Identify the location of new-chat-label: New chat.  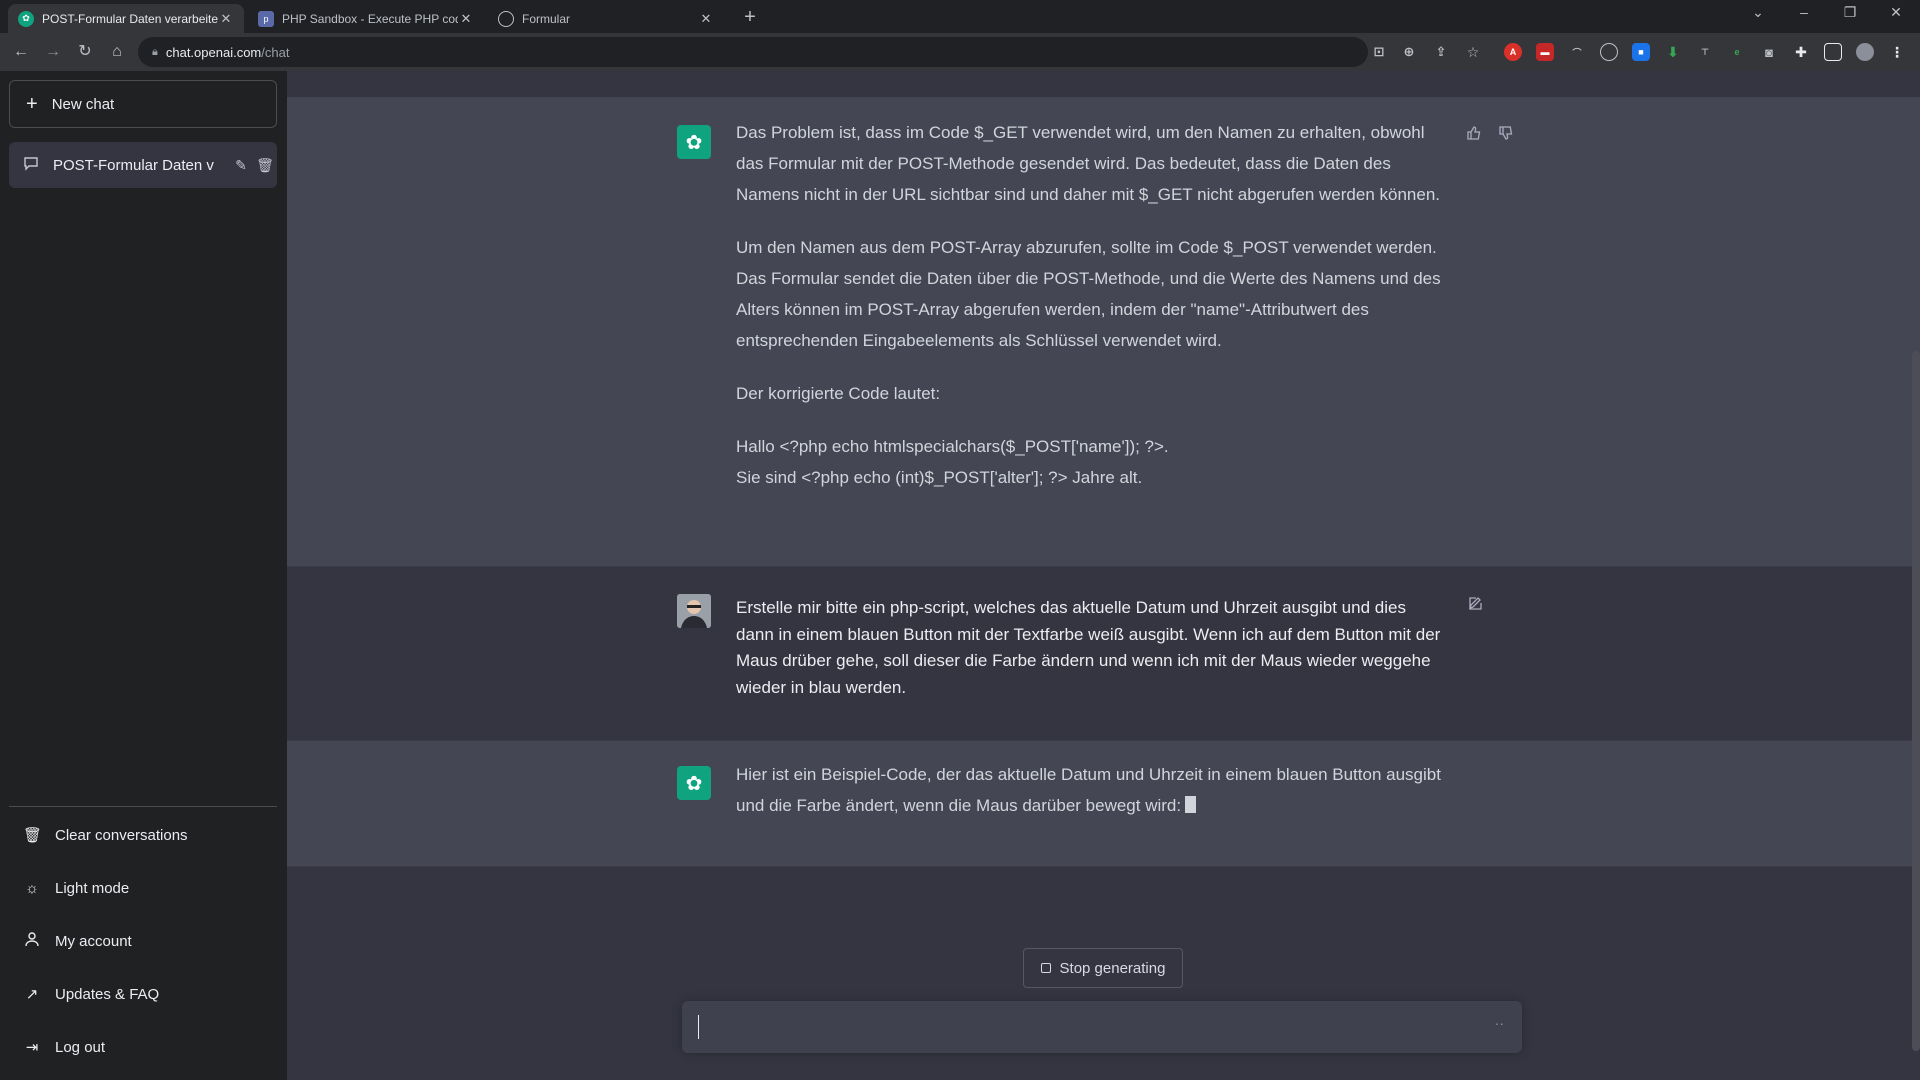
(83, 104).